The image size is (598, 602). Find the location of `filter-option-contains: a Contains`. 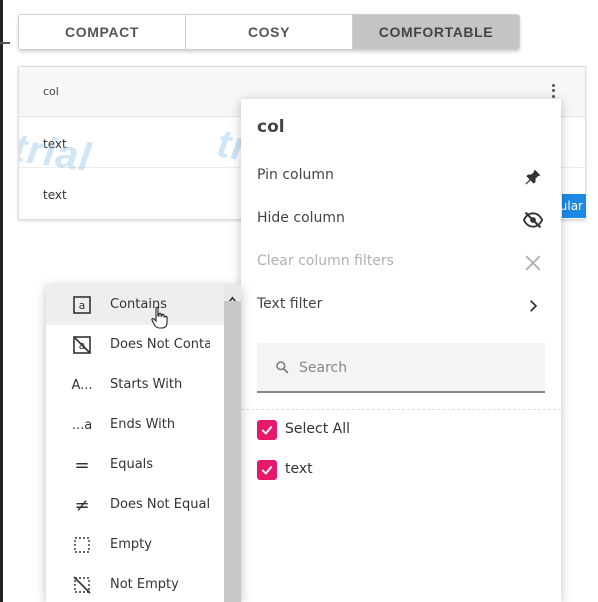

filter-option-contains: a Contains is located at coordinates (135, 305).